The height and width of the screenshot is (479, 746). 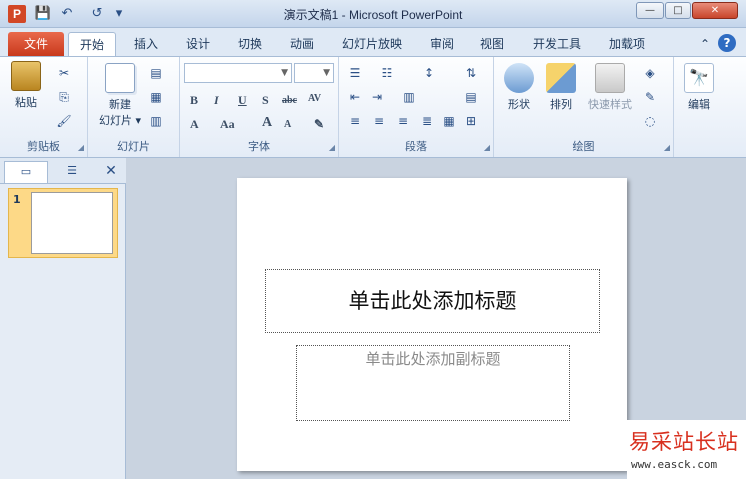 I want to click on columns-icon: ▥, so click(x=409, y=97).